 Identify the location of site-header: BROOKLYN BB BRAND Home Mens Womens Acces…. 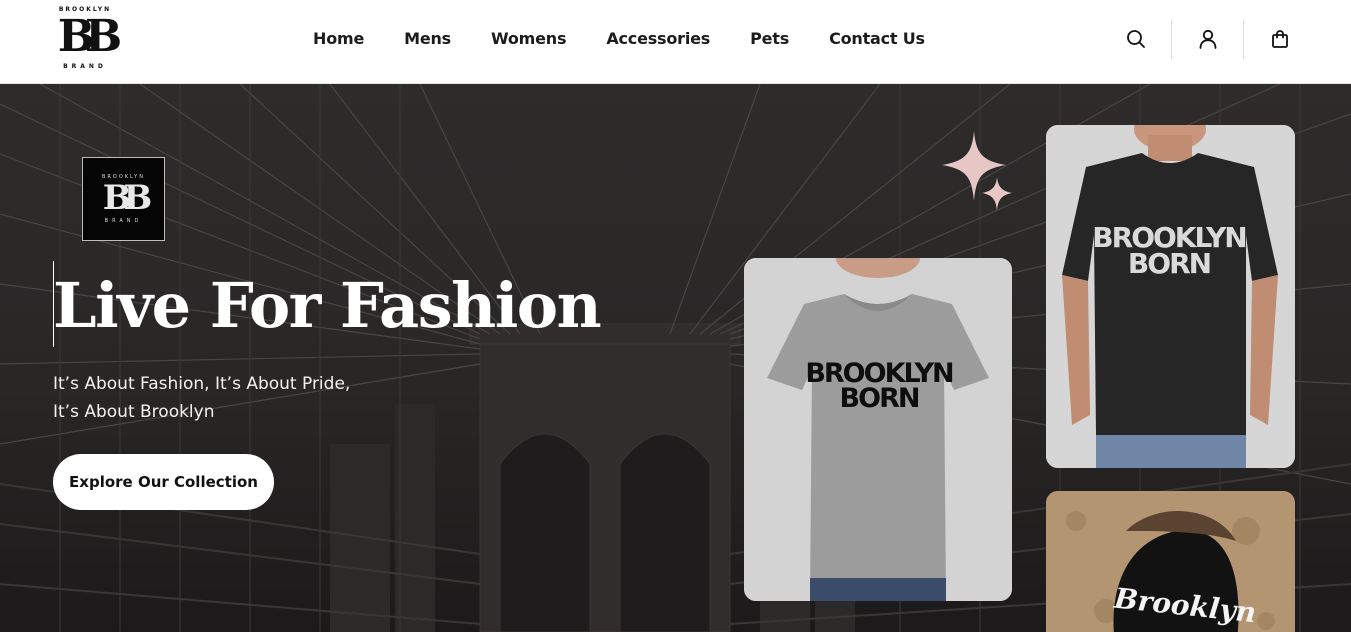
(675, 42).